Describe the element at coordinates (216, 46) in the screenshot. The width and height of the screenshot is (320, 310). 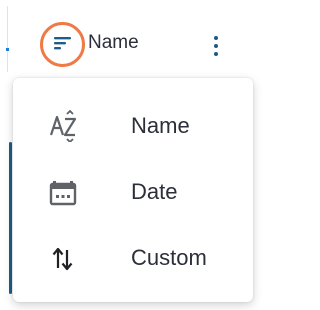
I see `more-vertical-icon` at that location.